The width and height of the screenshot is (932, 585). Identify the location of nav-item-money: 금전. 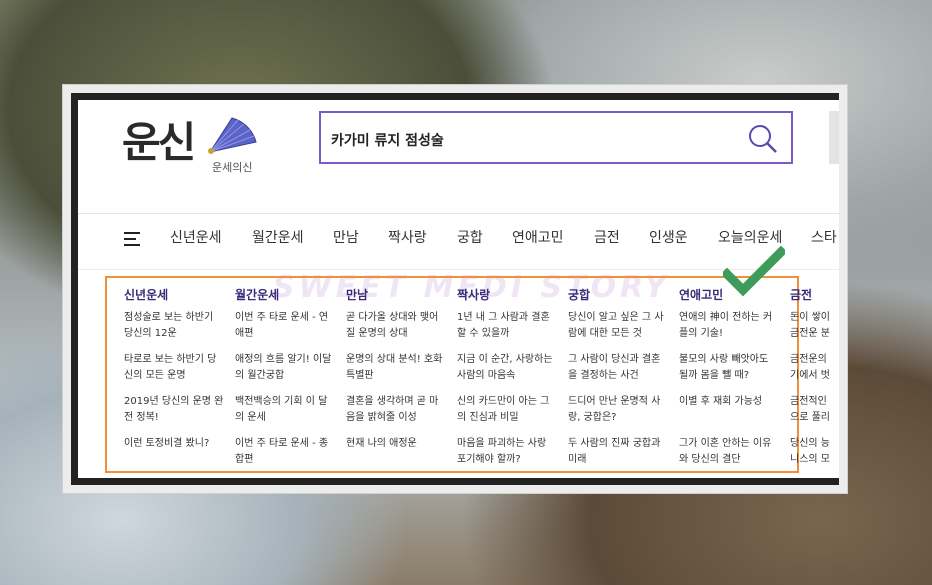
(607, 237).